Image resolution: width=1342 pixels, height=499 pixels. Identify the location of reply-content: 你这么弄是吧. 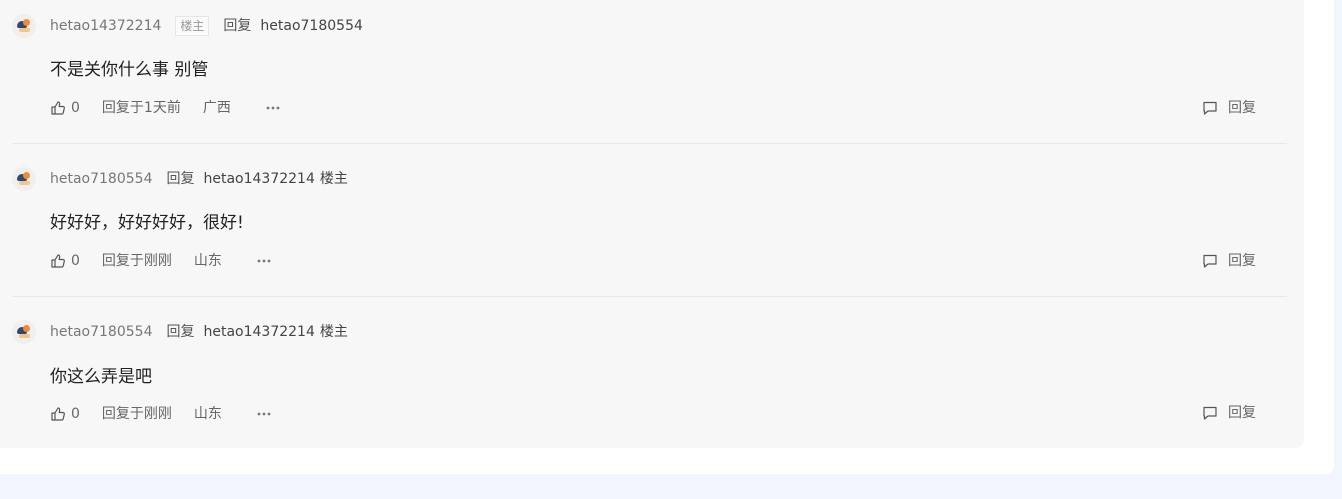
(101, 377).